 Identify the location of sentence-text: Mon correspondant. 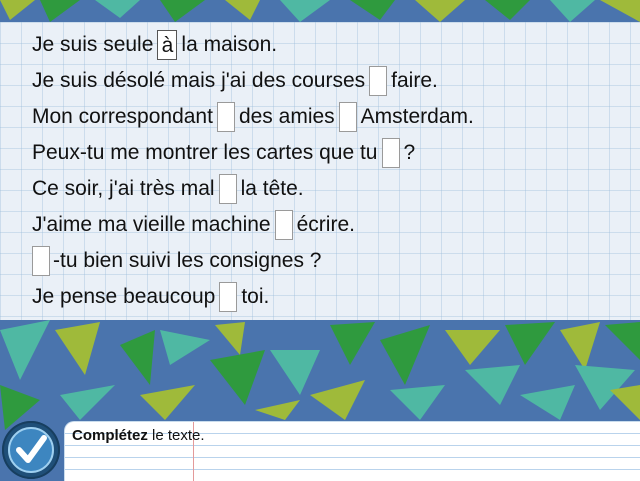
(122, 116).